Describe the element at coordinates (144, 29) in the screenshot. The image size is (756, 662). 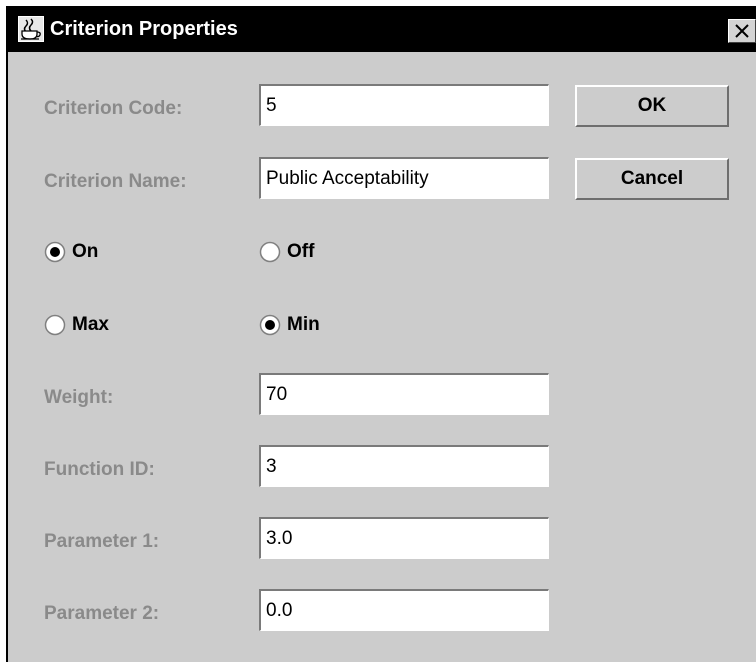
I see `window-title: Criterion Properties` at that location.